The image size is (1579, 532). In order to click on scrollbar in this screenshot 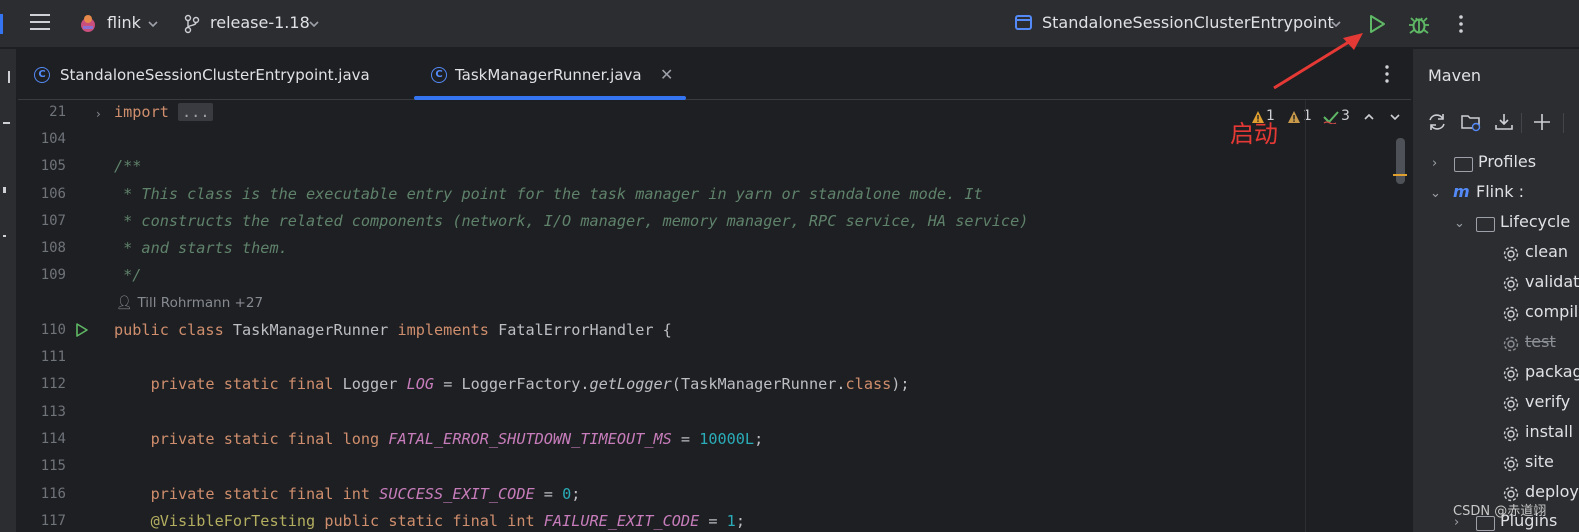, I will do `click(1400, 161)`.